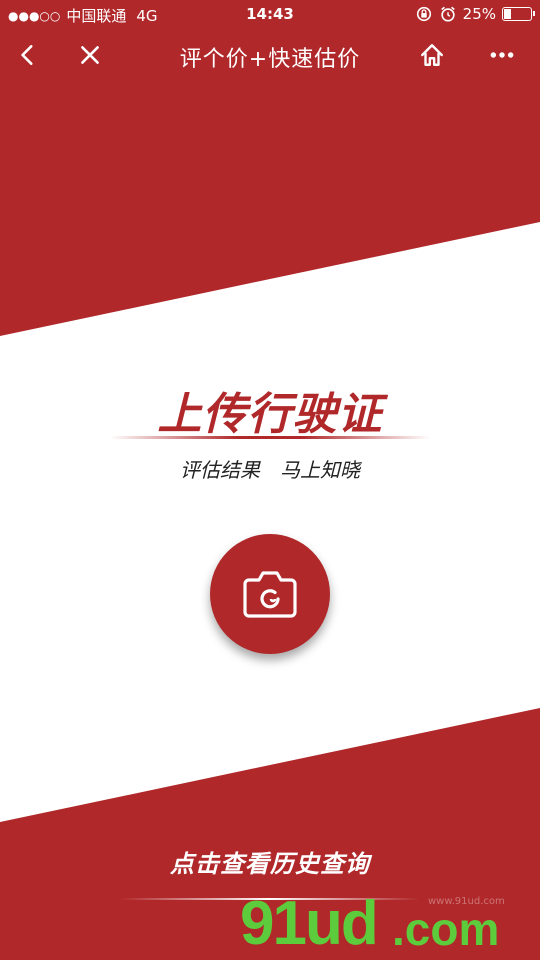 Image resolution: width=540 pixels, height=960 pixels. I want to click on more-button, so click(502, 55).